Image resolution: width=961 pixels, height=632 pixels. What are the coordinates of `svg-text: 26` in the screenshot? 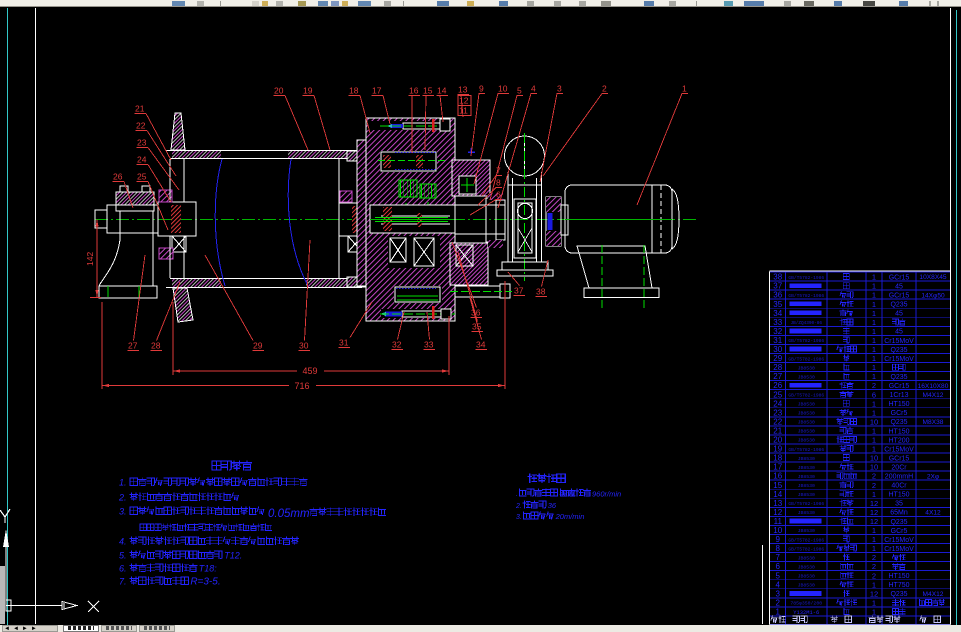 It's located at (777, 385).